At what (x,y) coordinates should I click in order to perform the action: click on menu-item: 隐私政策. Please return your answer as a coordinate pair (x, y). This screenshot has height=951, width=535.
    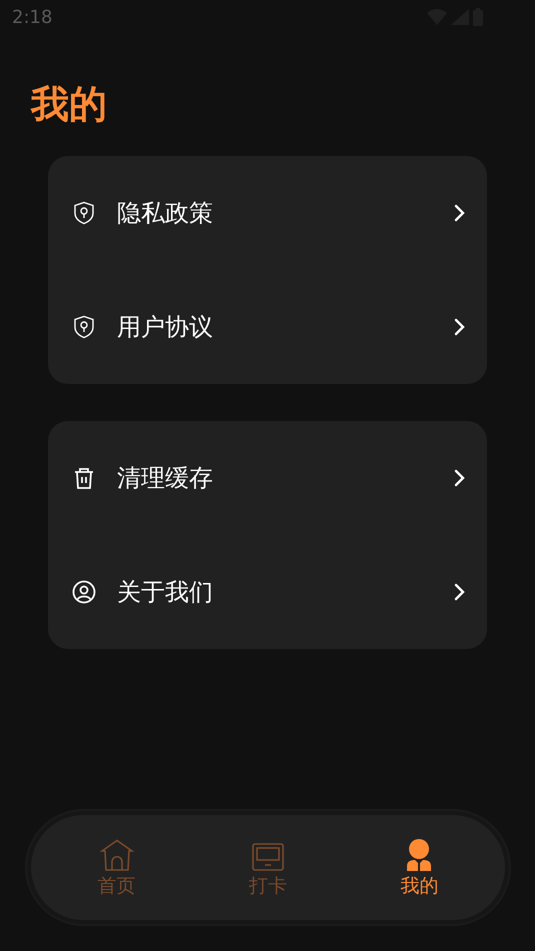
    Looking at the image, I should click on (267, 213).